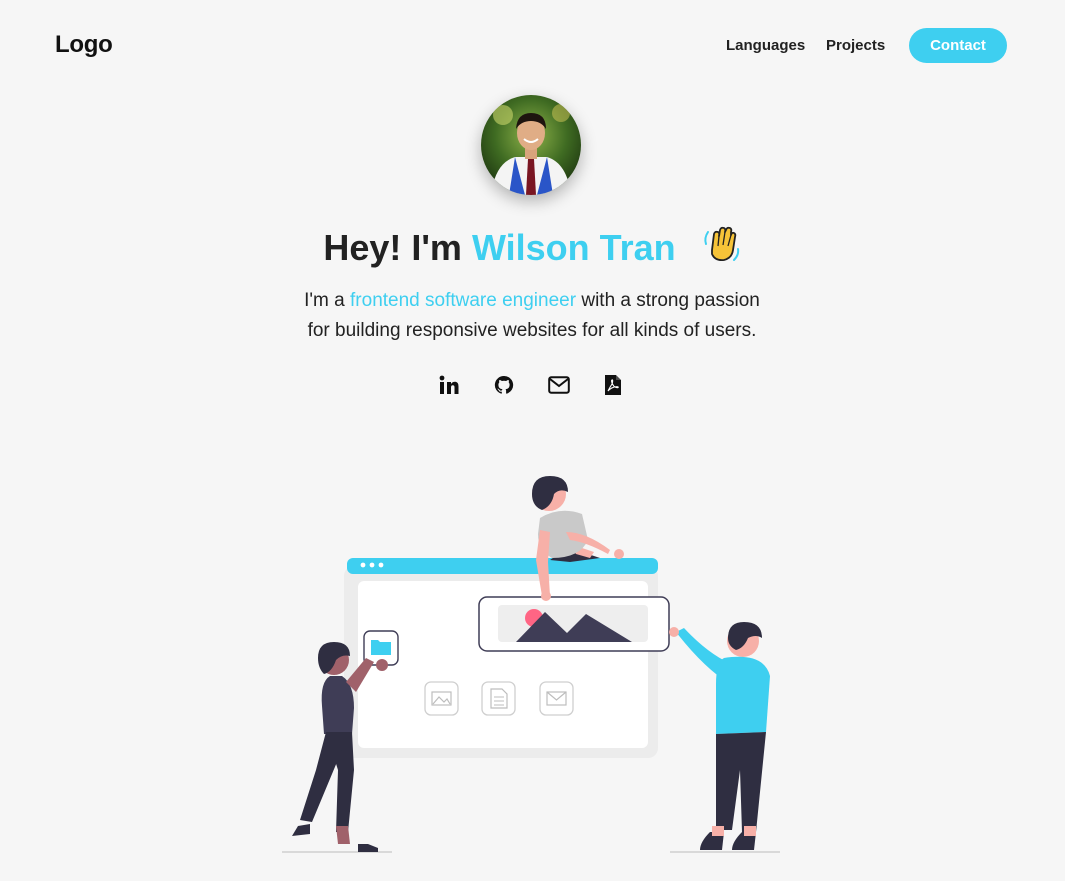  I want to click on bio-prefix: I'm a, so click(324, 300).